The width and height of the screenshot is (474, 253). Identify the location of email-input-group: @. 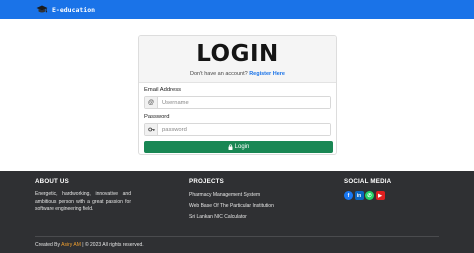
(237, 102).